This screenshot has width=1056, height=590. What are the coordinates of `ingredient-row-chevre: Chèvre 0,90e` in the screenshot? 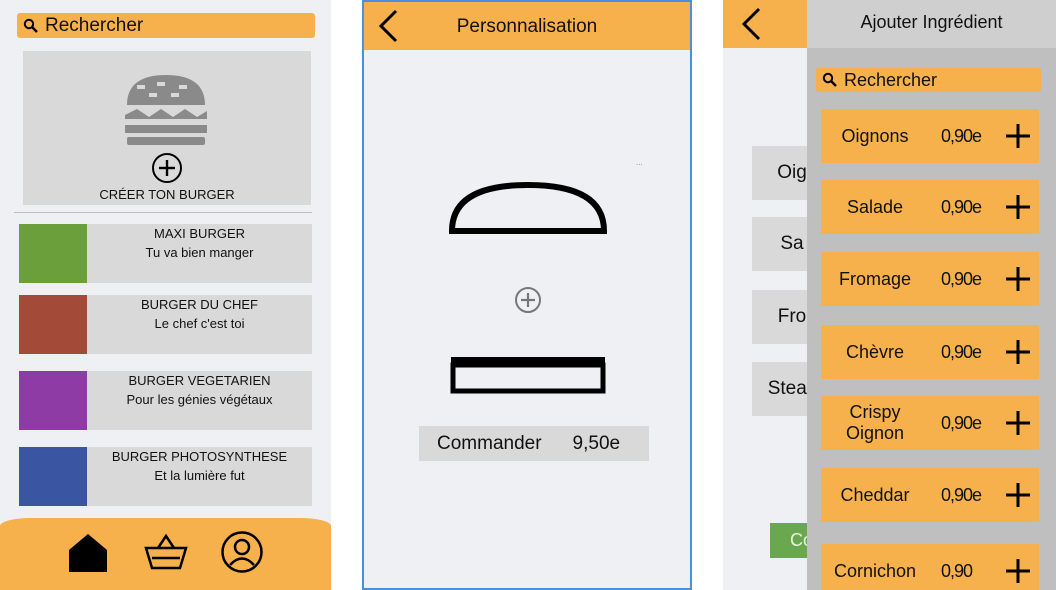 It's located at (930, 352).